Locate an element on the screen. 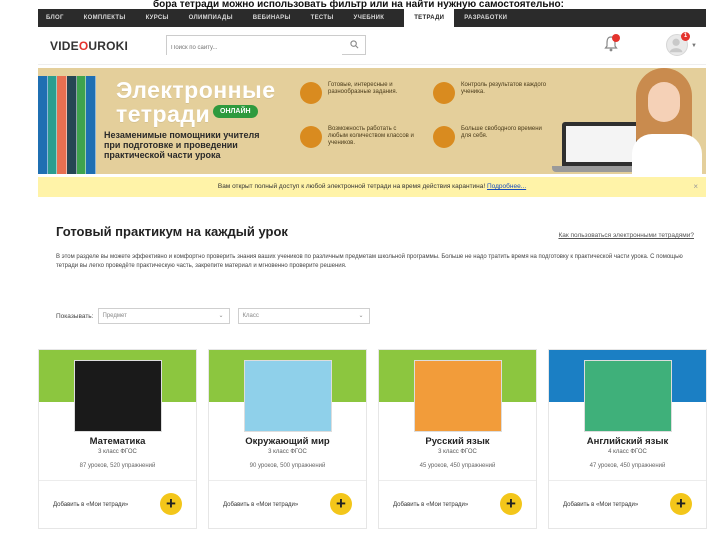 Image resolution: width=717 pixels, height=535 pixels. grade-select: Класс ⌄ is located at coordinates (303, 316).